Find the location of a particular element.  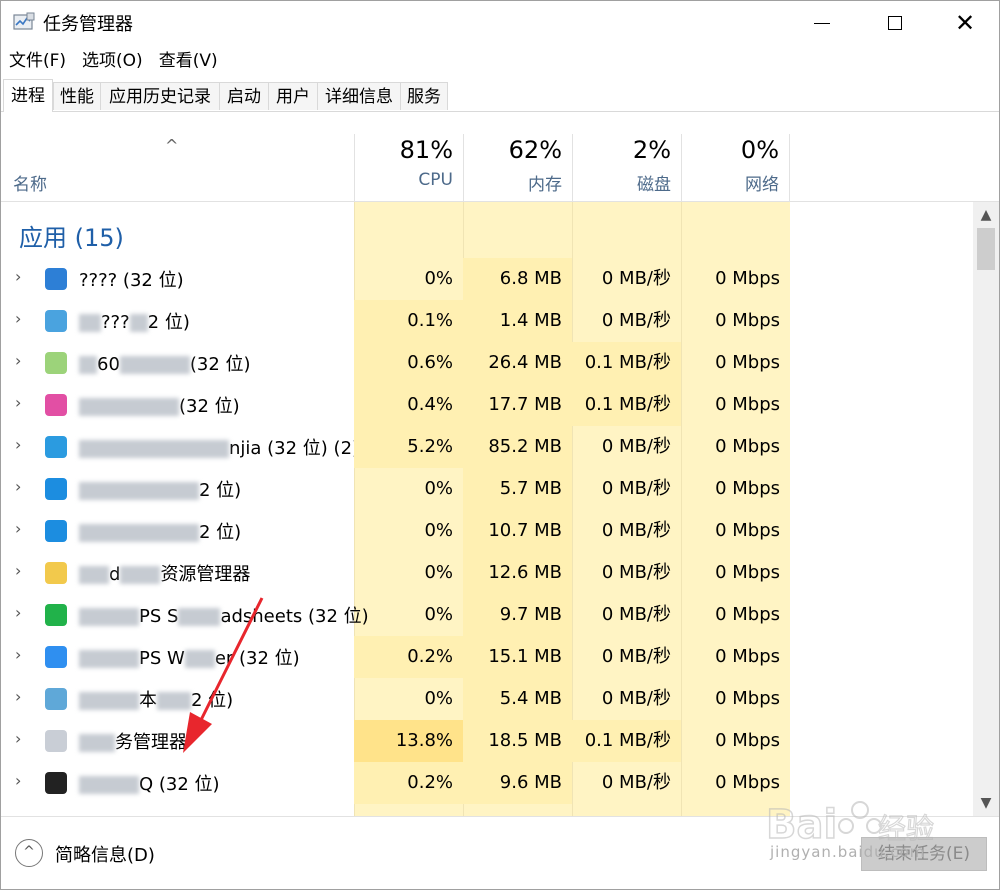

menu-view: 查看(V) is located at coordinates (188, 61).